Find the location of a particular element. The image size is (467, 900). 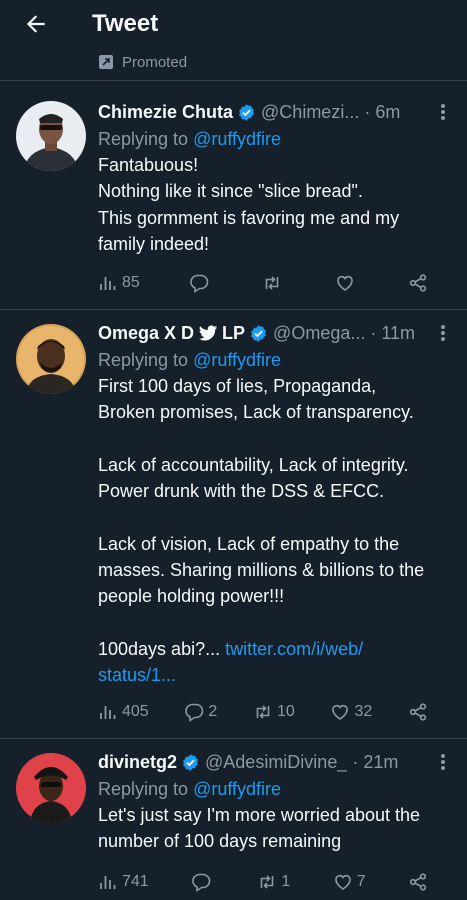

tweet-header: Omega X D LP @Omega... · 11m is located at coordinates (275, 333).